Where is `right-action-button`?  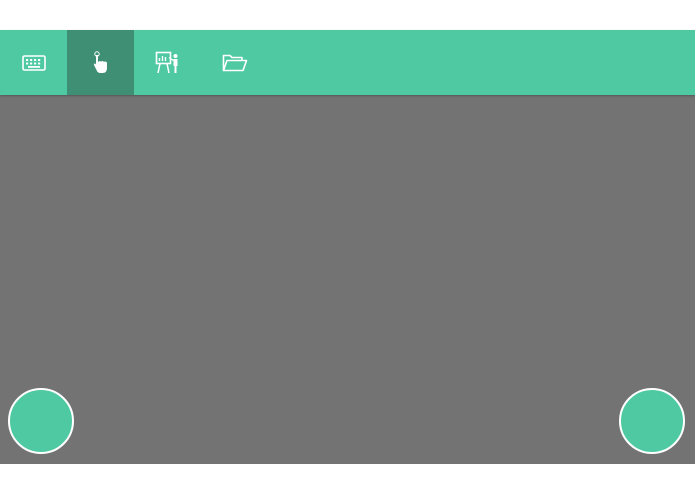
right-action-button is located at coordinates (652, 421).